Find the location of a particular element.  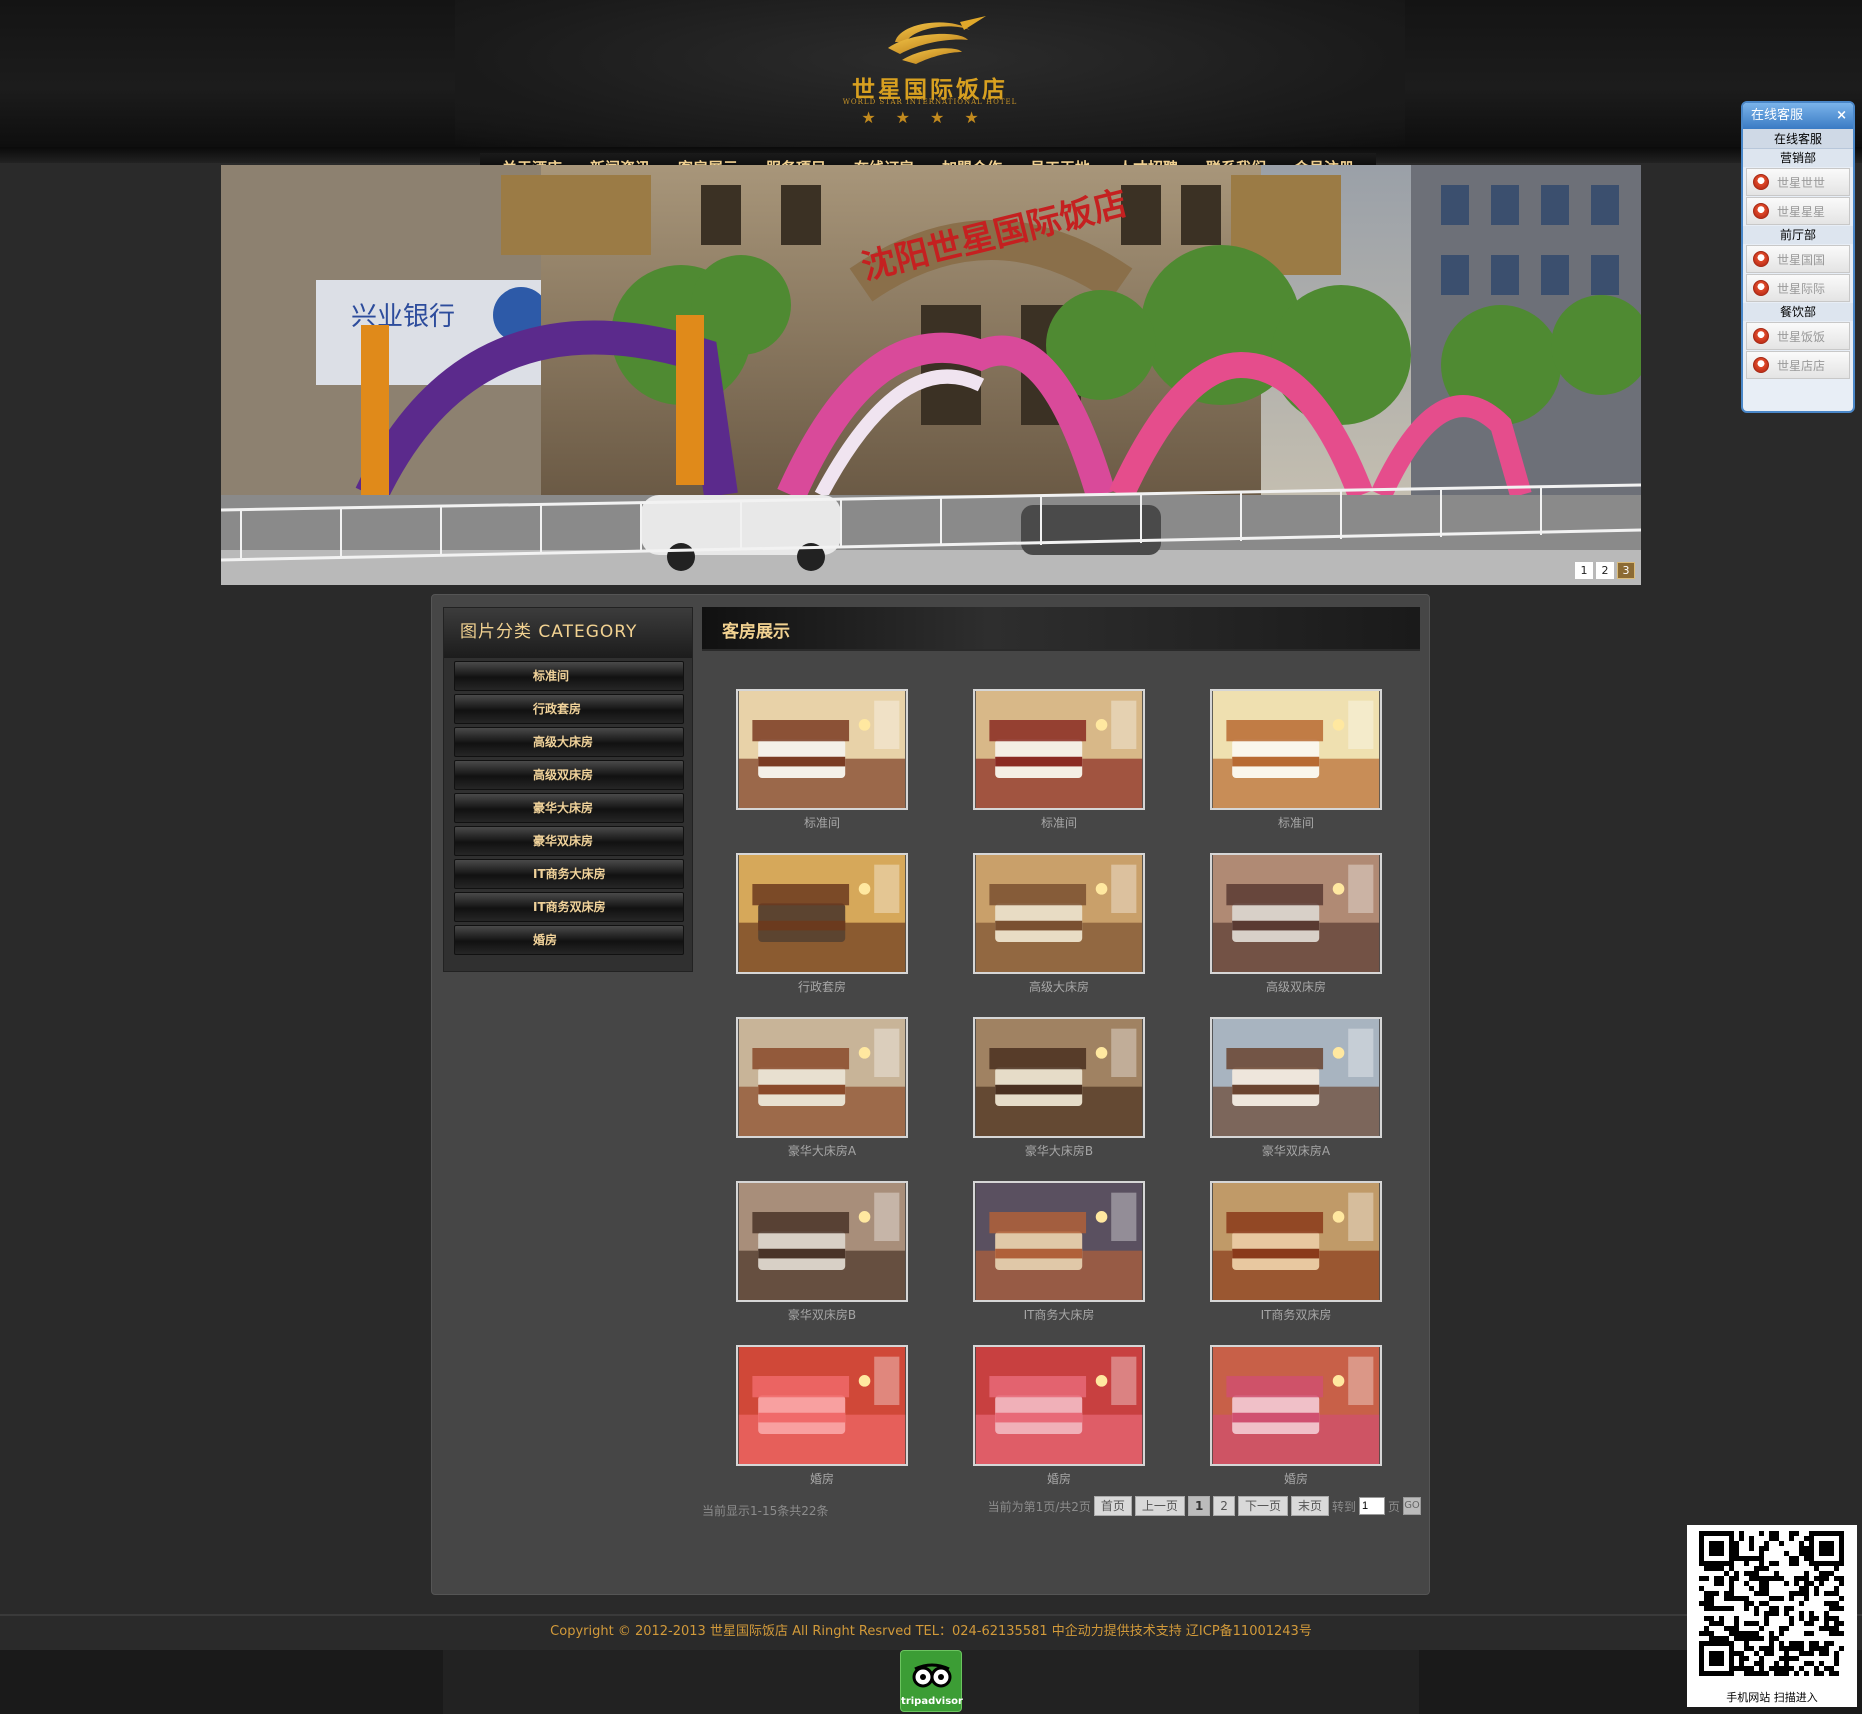

service-contact: 世星国国 is located at coordinates (1798, 259).